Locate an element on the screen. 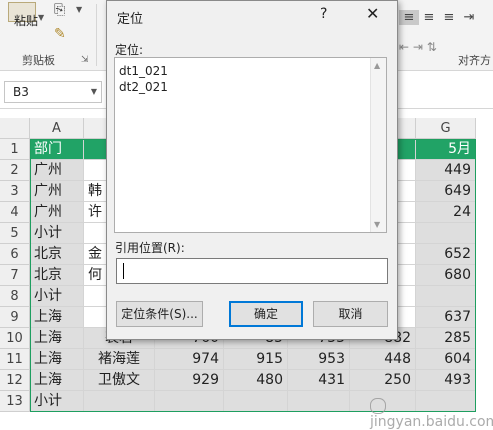 The height and width of the screenshot is (430, 493). row-header: 9 is located at coordinates (15, 317).